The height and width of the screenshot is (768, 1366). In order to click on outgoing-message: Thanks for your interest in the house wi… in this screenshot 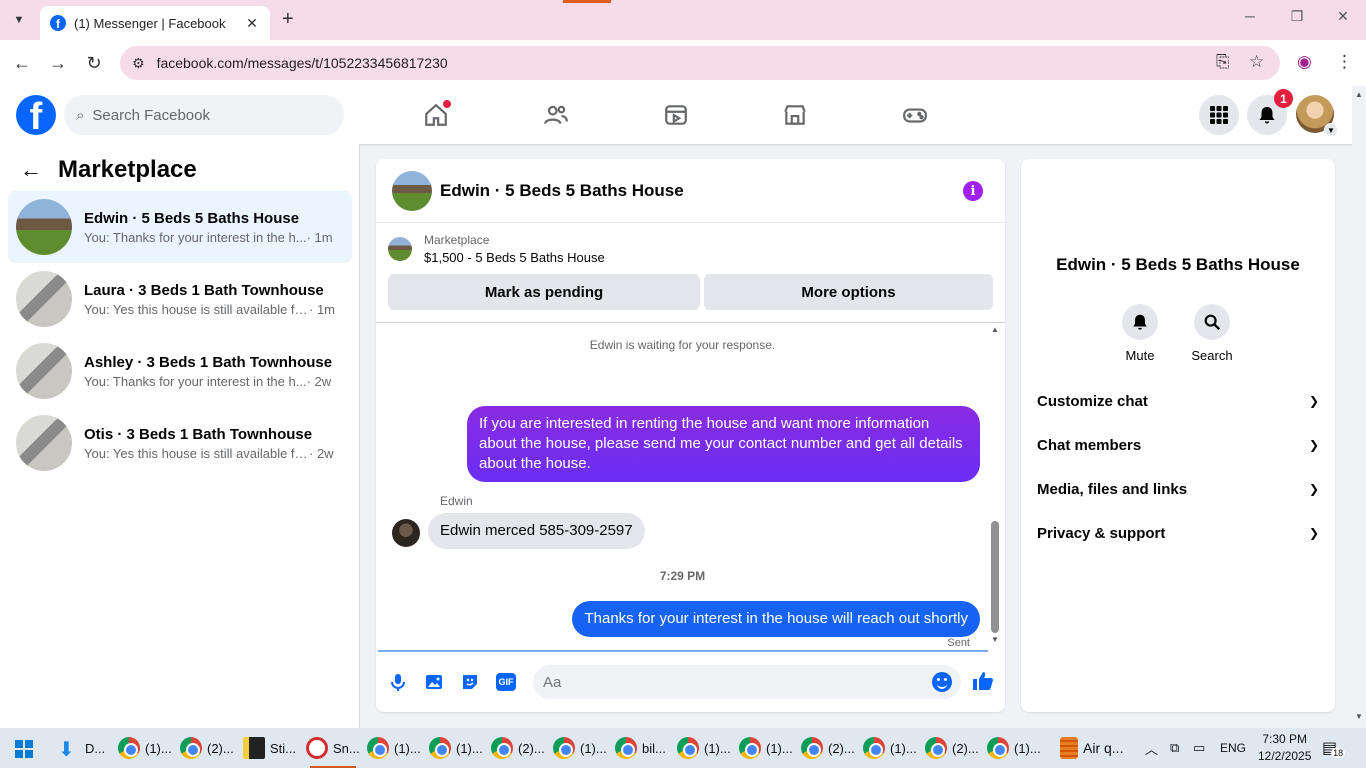, I will do `click(776, 619)`.